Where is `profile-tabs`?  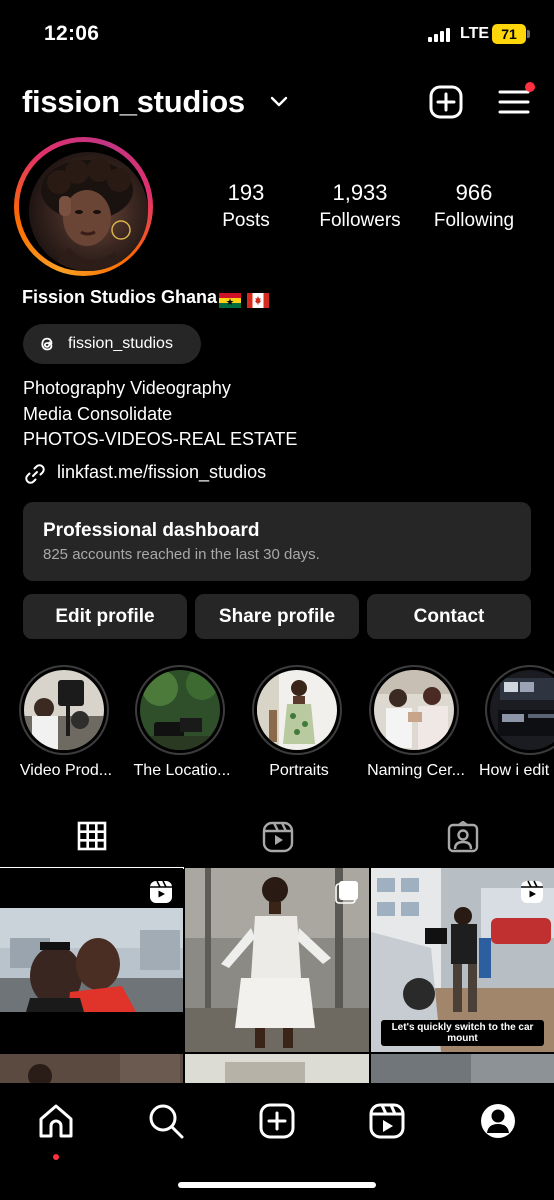 profile-tabs is located at coordinates (277, 837).